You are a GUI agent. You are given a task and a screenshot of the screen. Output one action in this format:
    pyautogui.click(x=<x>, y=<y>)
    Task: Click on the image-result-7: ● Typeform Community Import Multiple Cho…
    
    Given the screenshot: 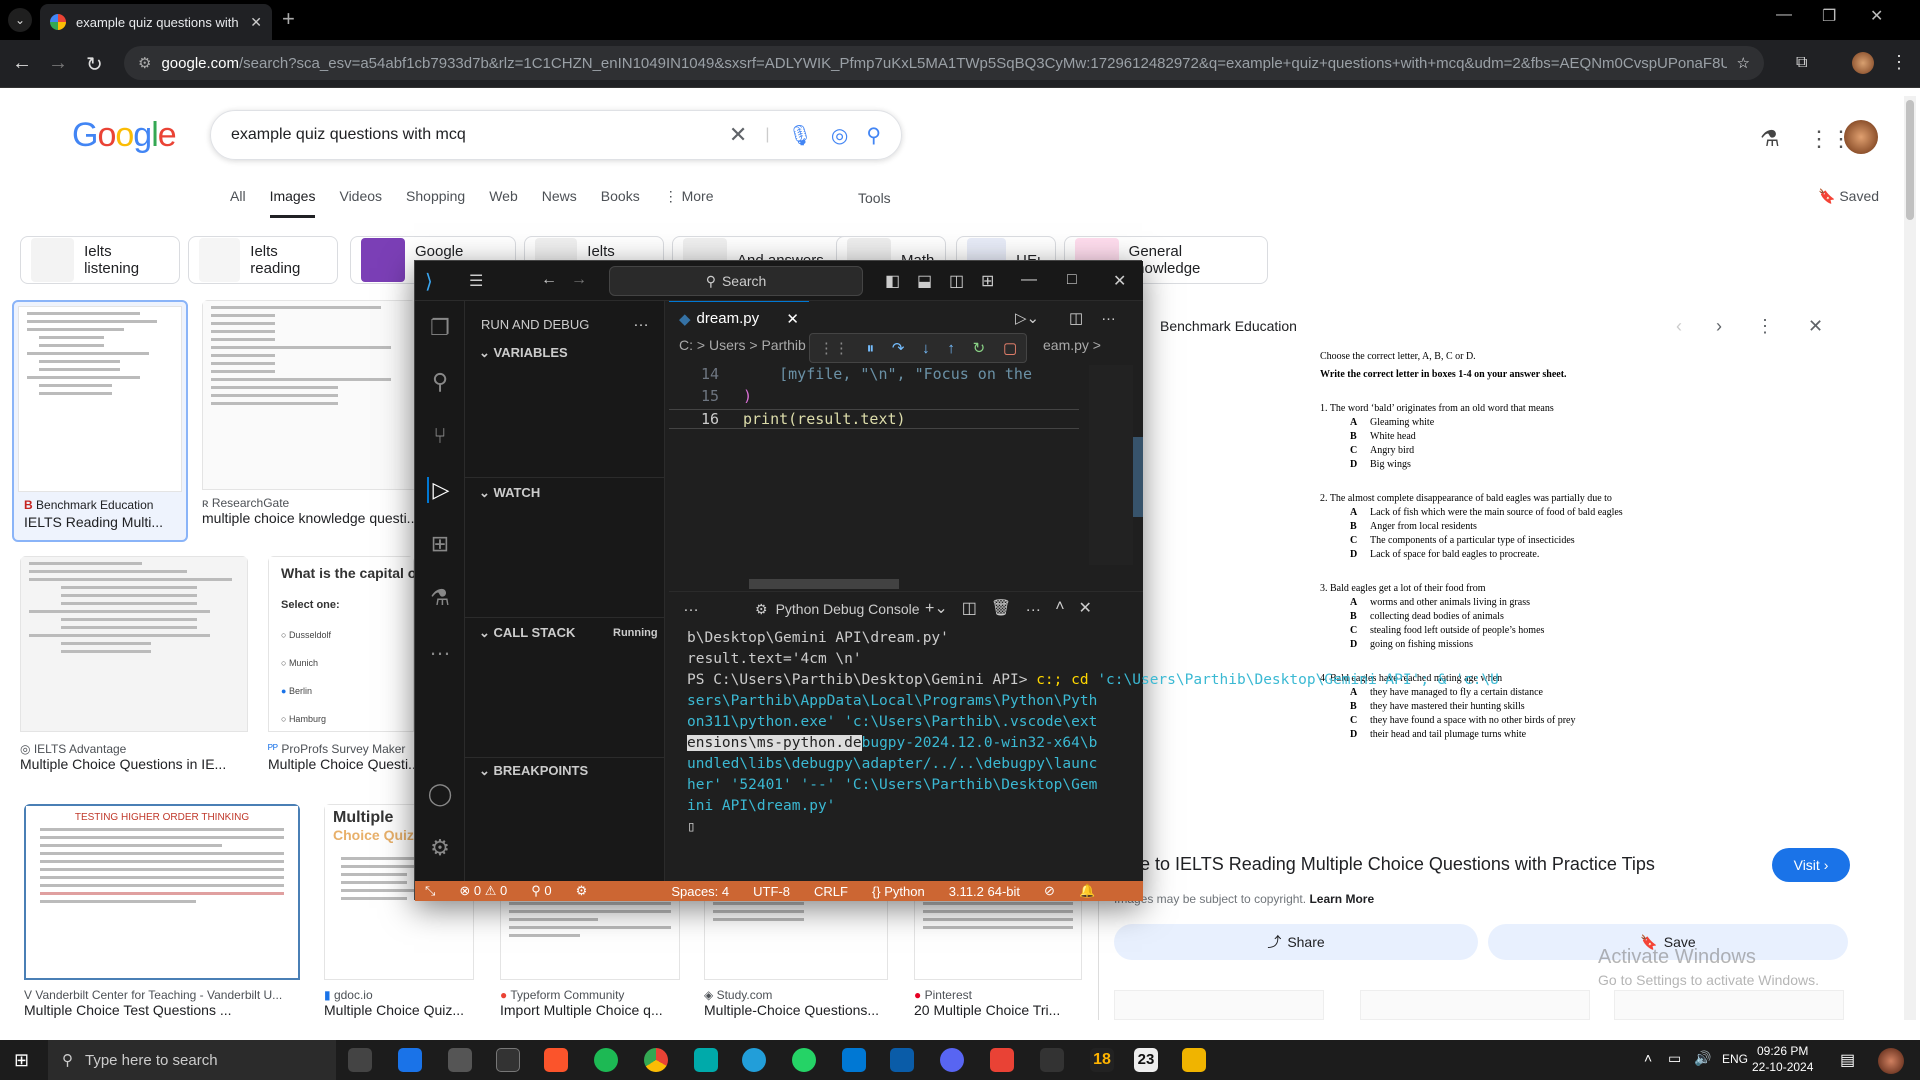 What is the action you would take?
    pyautogui.click(x=590, y=963)
    